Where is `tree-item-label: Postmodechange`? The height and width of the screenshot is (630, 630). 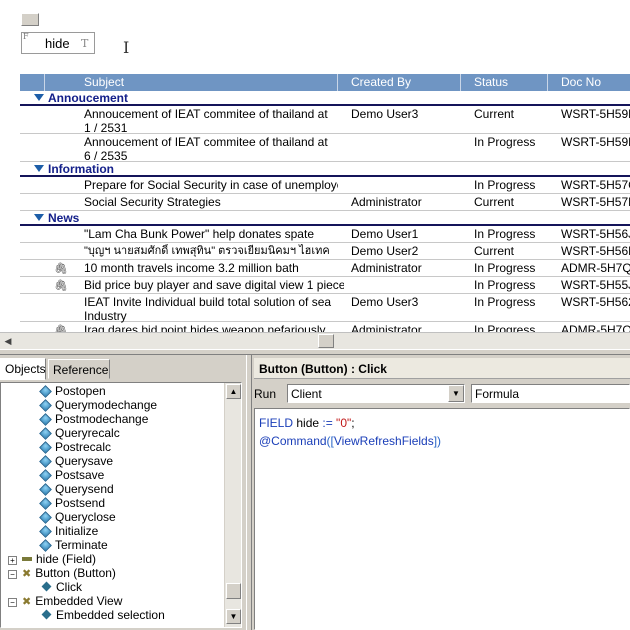 tree-item-label: Postmodechange is located at coordinates (102, 419).